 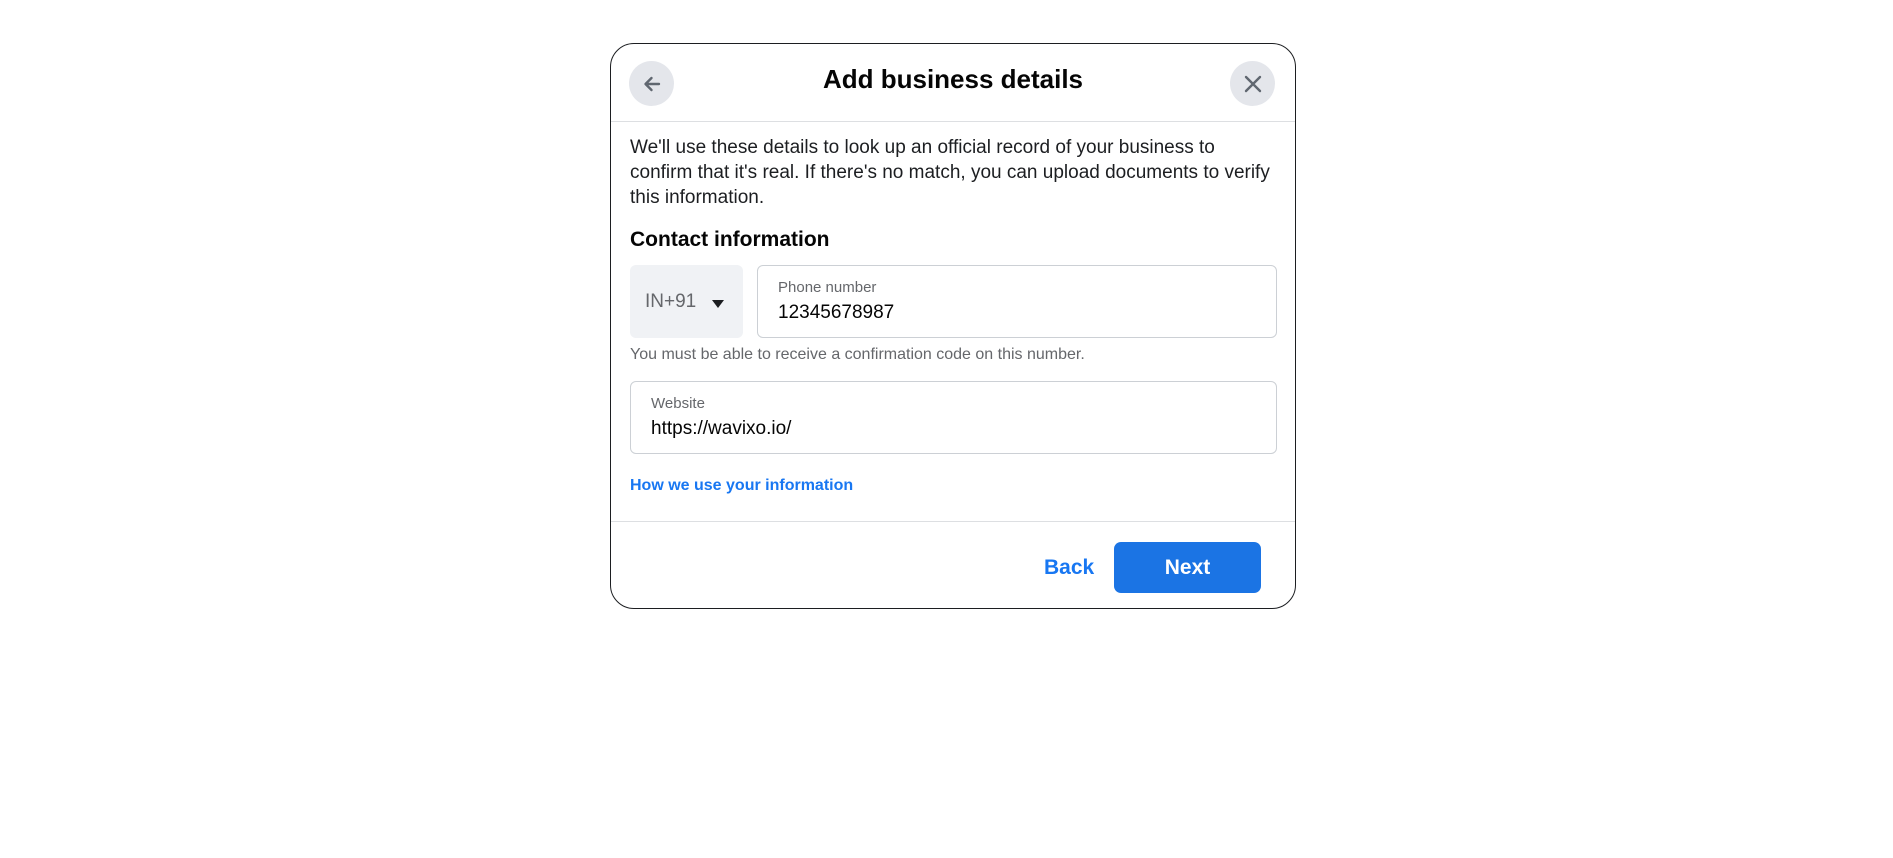 I want to click on country-code-value: IN+91, so click(x=671, y=301).